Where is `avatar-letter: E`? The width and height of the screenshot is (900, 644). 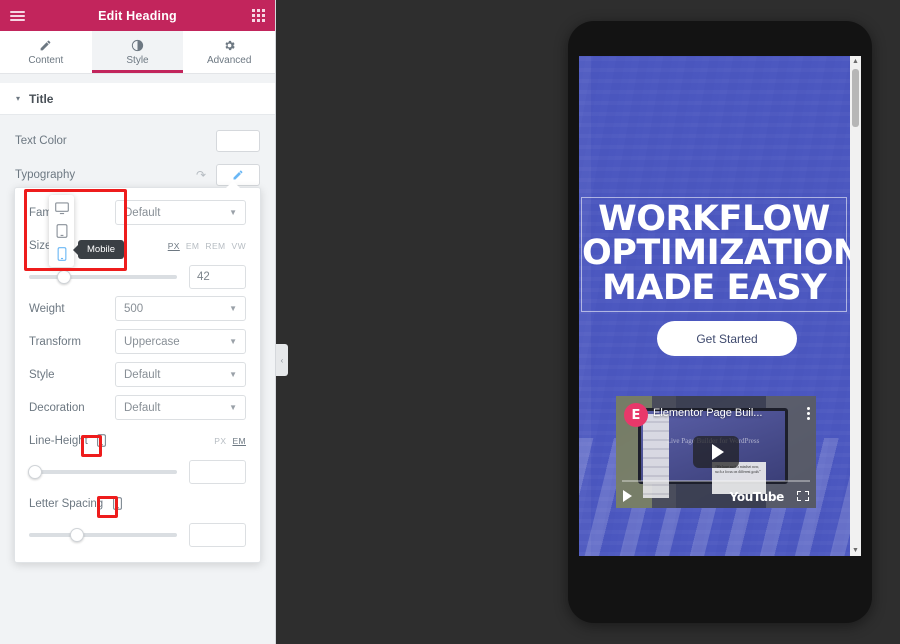
avatar-letter: E is located at coordinates (636, 415).